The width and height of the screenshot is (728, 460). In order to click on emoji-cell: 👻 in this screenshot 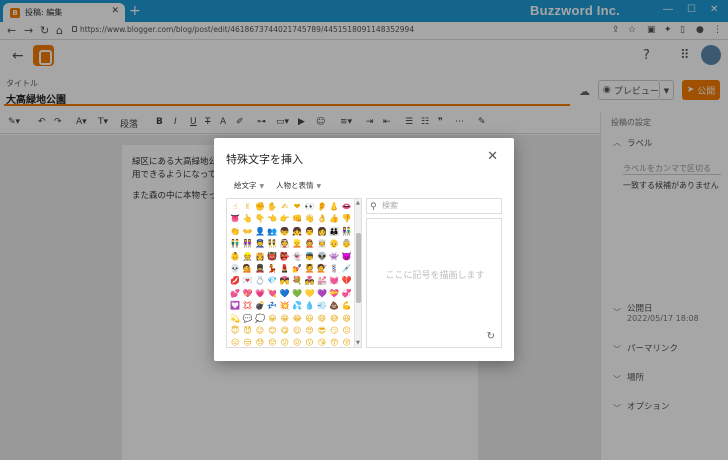, I will do `click(297, 257)`.